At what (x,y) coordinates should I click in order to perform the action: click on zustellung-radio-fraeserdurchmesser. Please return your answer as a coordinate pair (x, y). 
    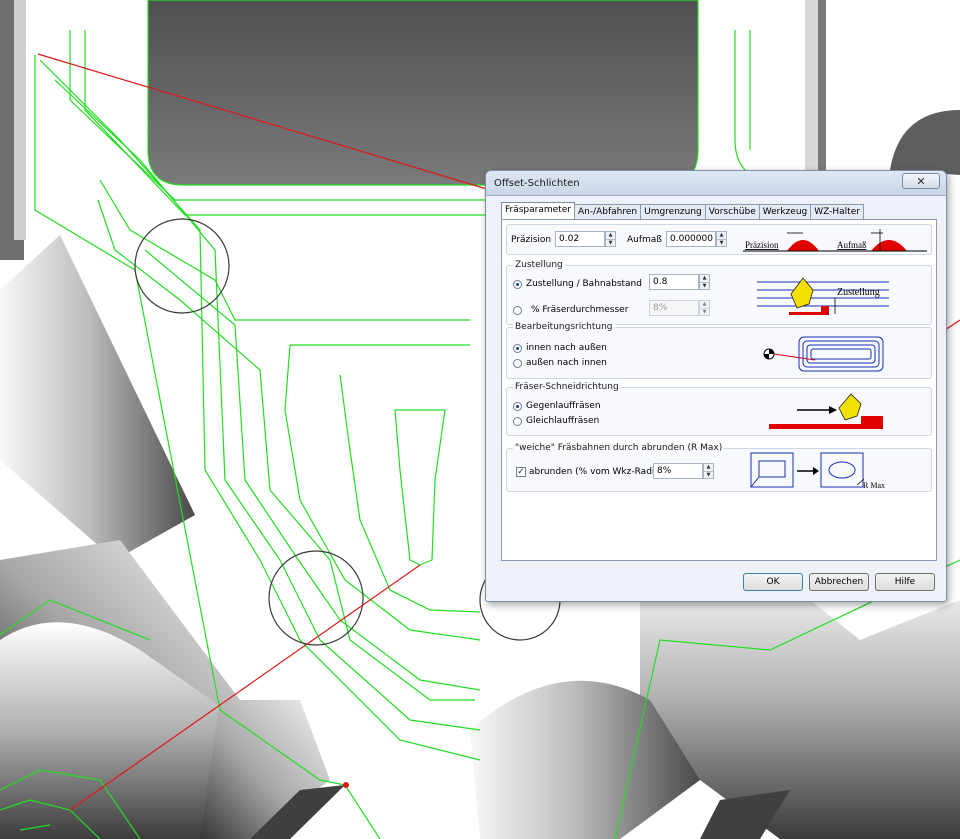
    Looking at the image, I should click on (517, 310).